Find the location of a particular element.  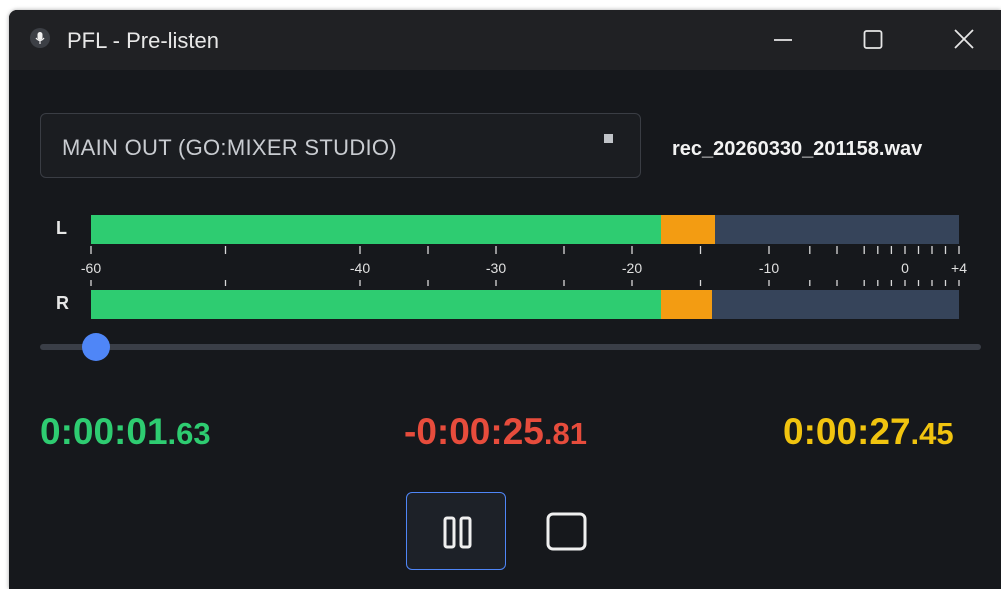

stop-button is located at coordinates (567, 531).